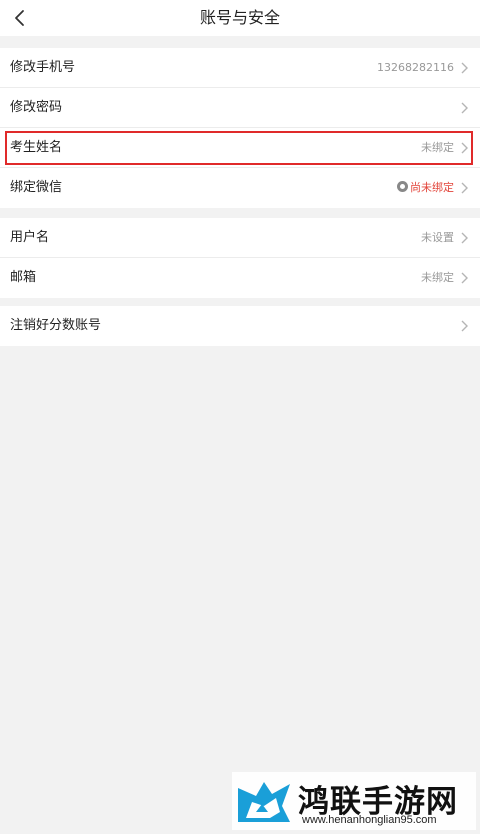 The width and height of the screenshot is (480, 834). I want to click on highlight-box, so click(239, 148).